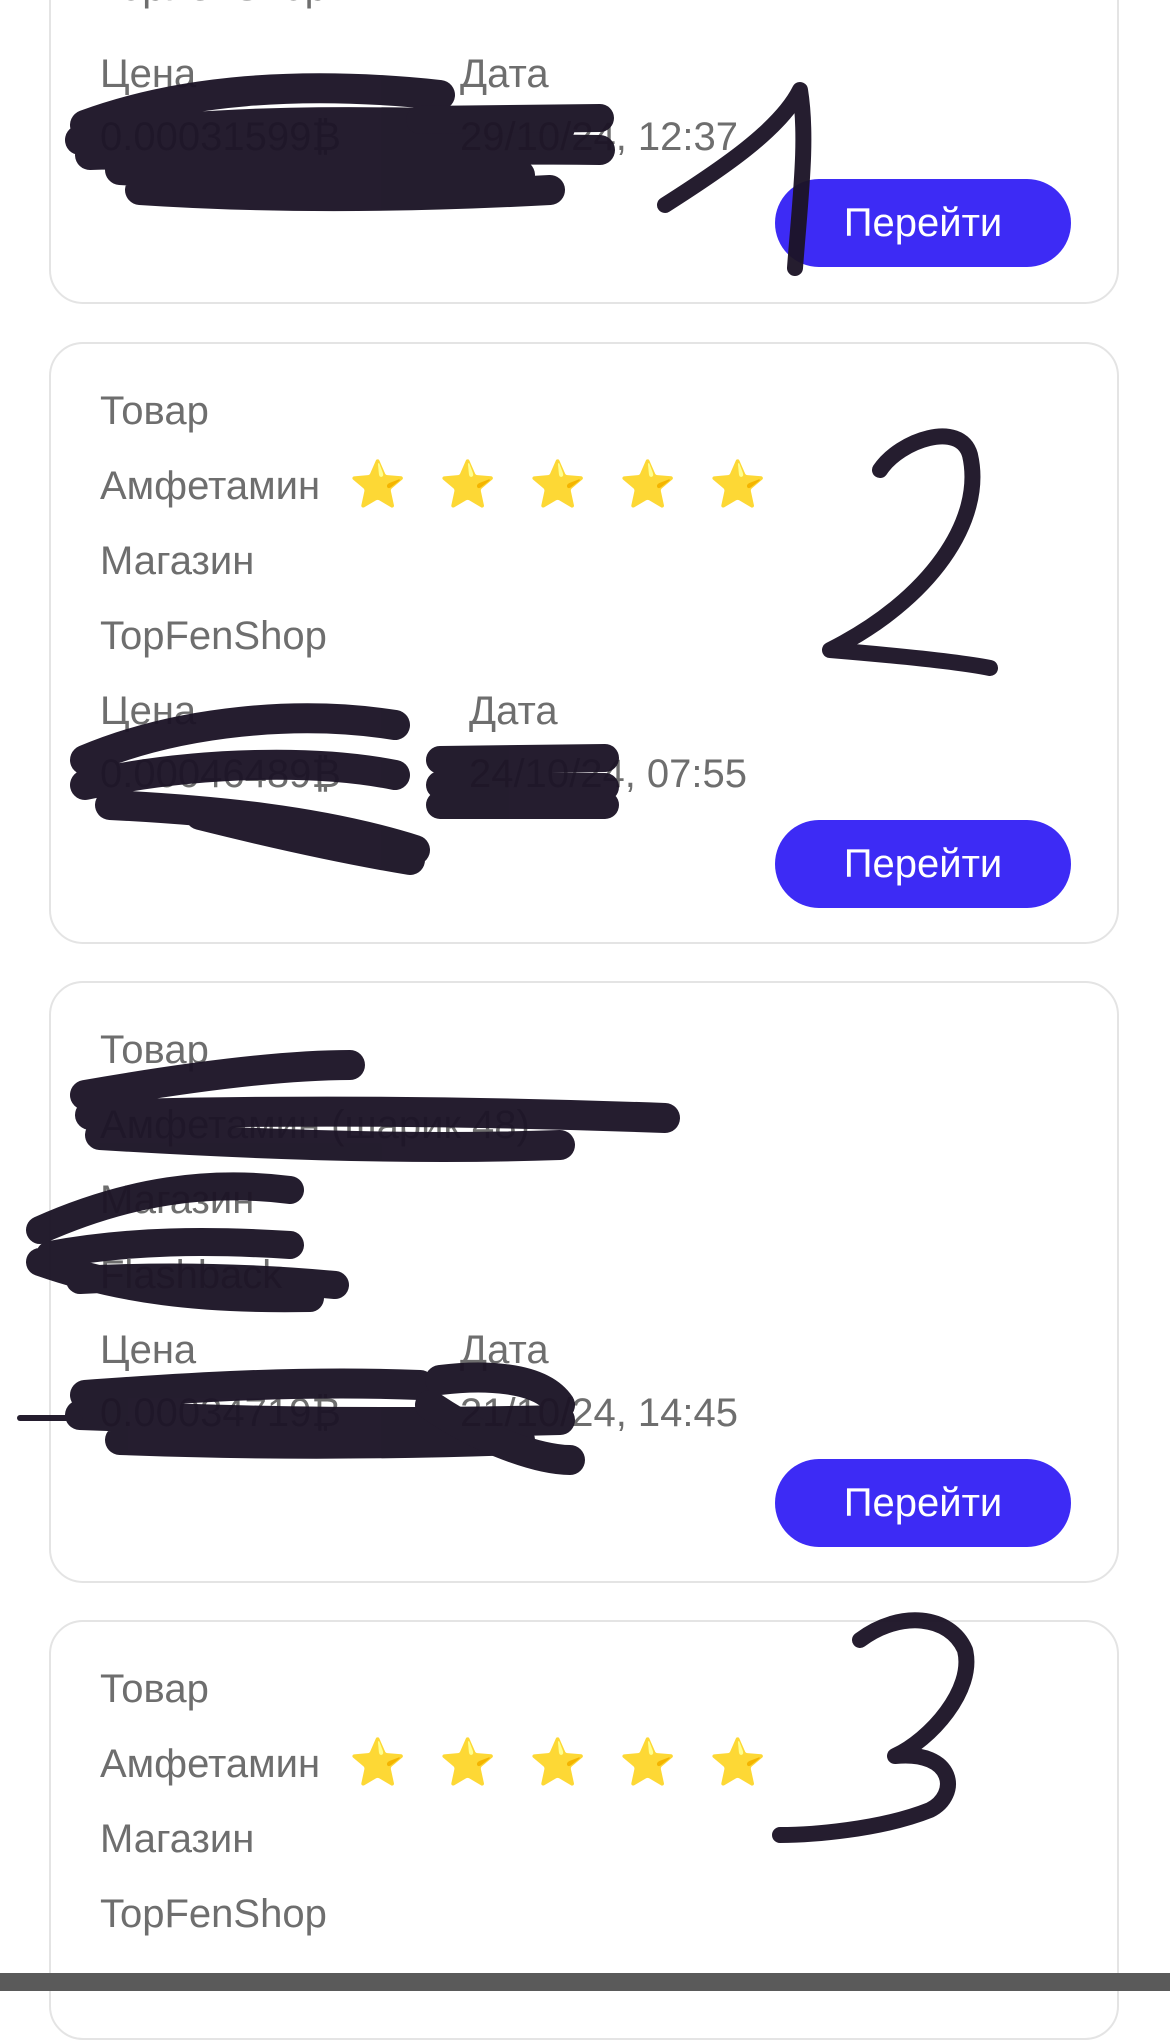 This screenshot has width=1170, height=2040. What do you see at coordinates (220, 1413) in the screenshot?
I see `price-value: 0.00034719₿` at bounding box center [220, 1413].